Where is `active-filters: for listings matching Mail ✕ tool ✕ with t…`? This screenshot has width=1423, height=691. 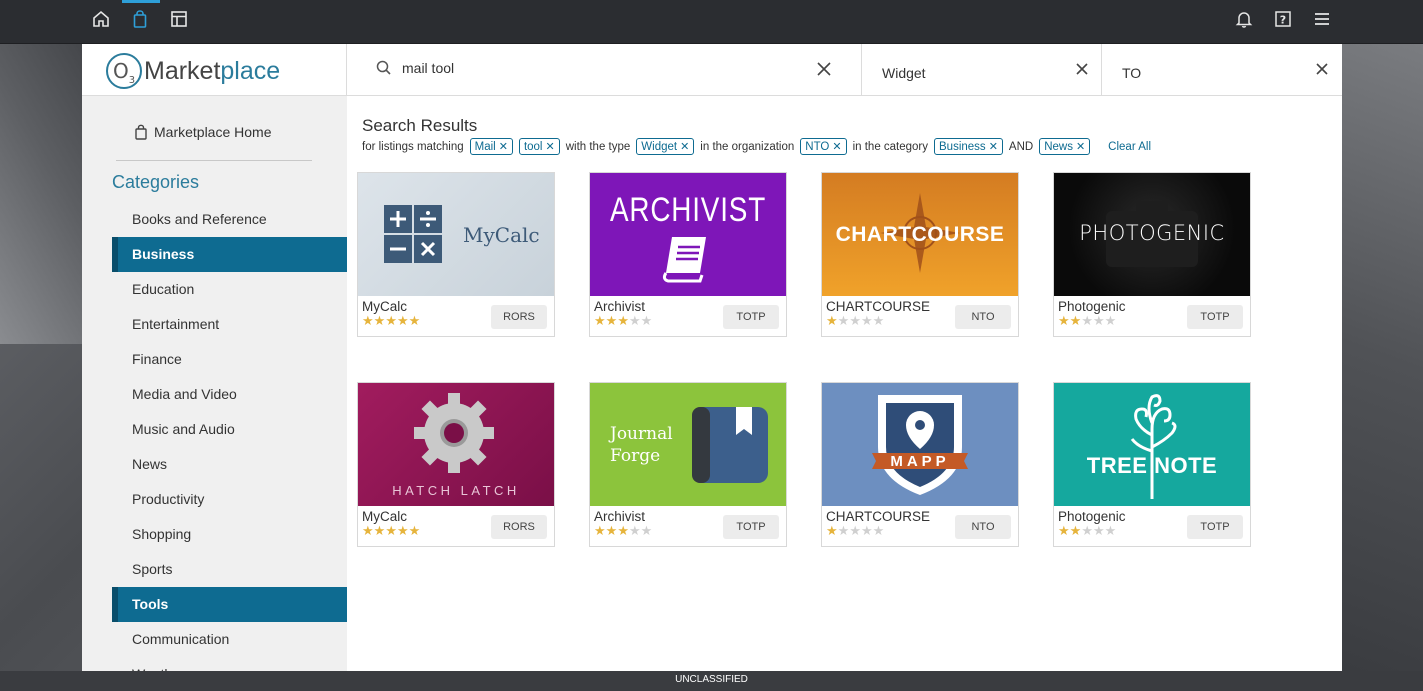 active-filters: for listings matching Mail ✕ tool ✕ with t… is located at coordinates (756, 146).